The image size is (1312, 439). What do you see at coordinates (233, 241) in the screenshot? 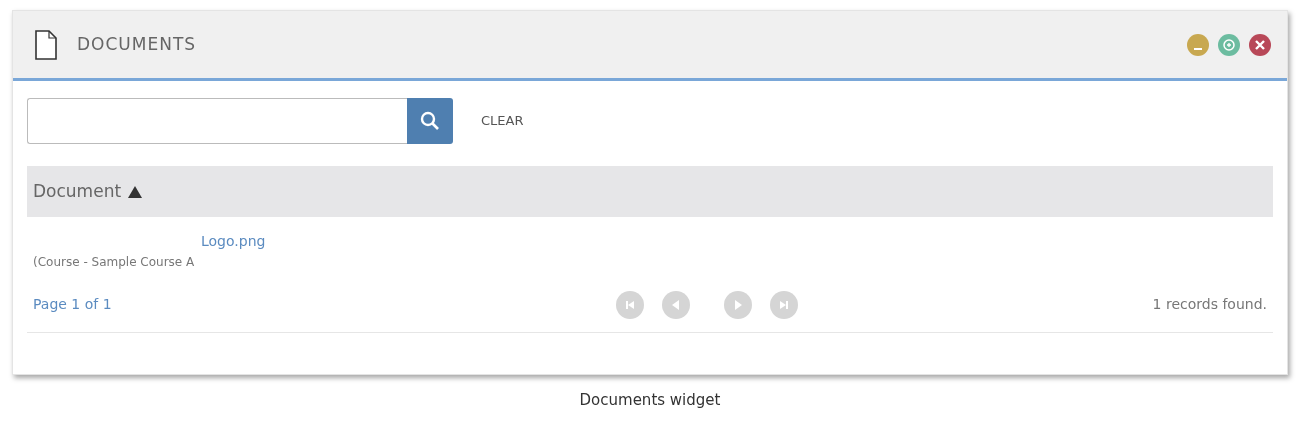
I see `document-link: Logo.png` at bounding box center [233, 241].